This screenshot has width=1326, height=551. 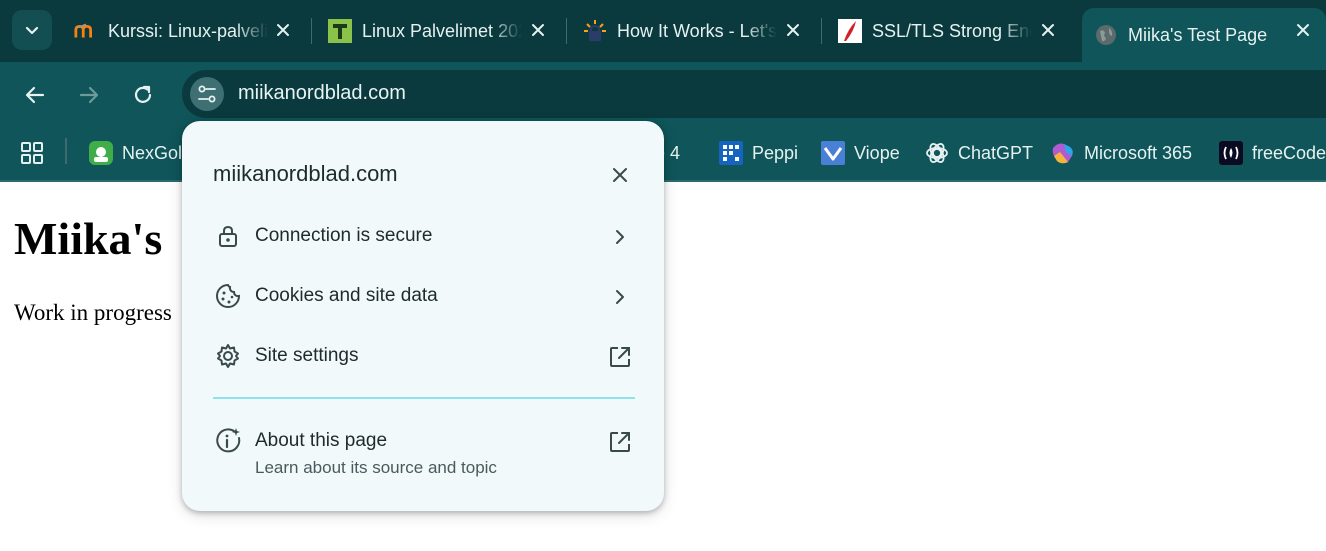 I want to click on bookmark-label: Microsoft 365, so click(x=1138, y=152).